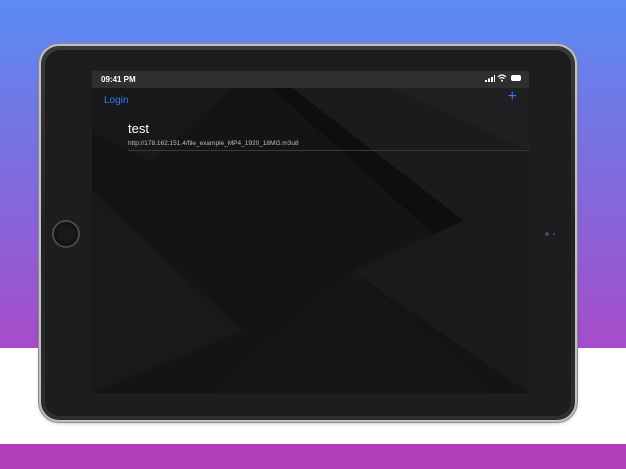 The width and height of the screenshot is (626, 469). Describe the element at coordinates (490, 78) in the screenshot. I see `cellular-signal-icon` at that location.